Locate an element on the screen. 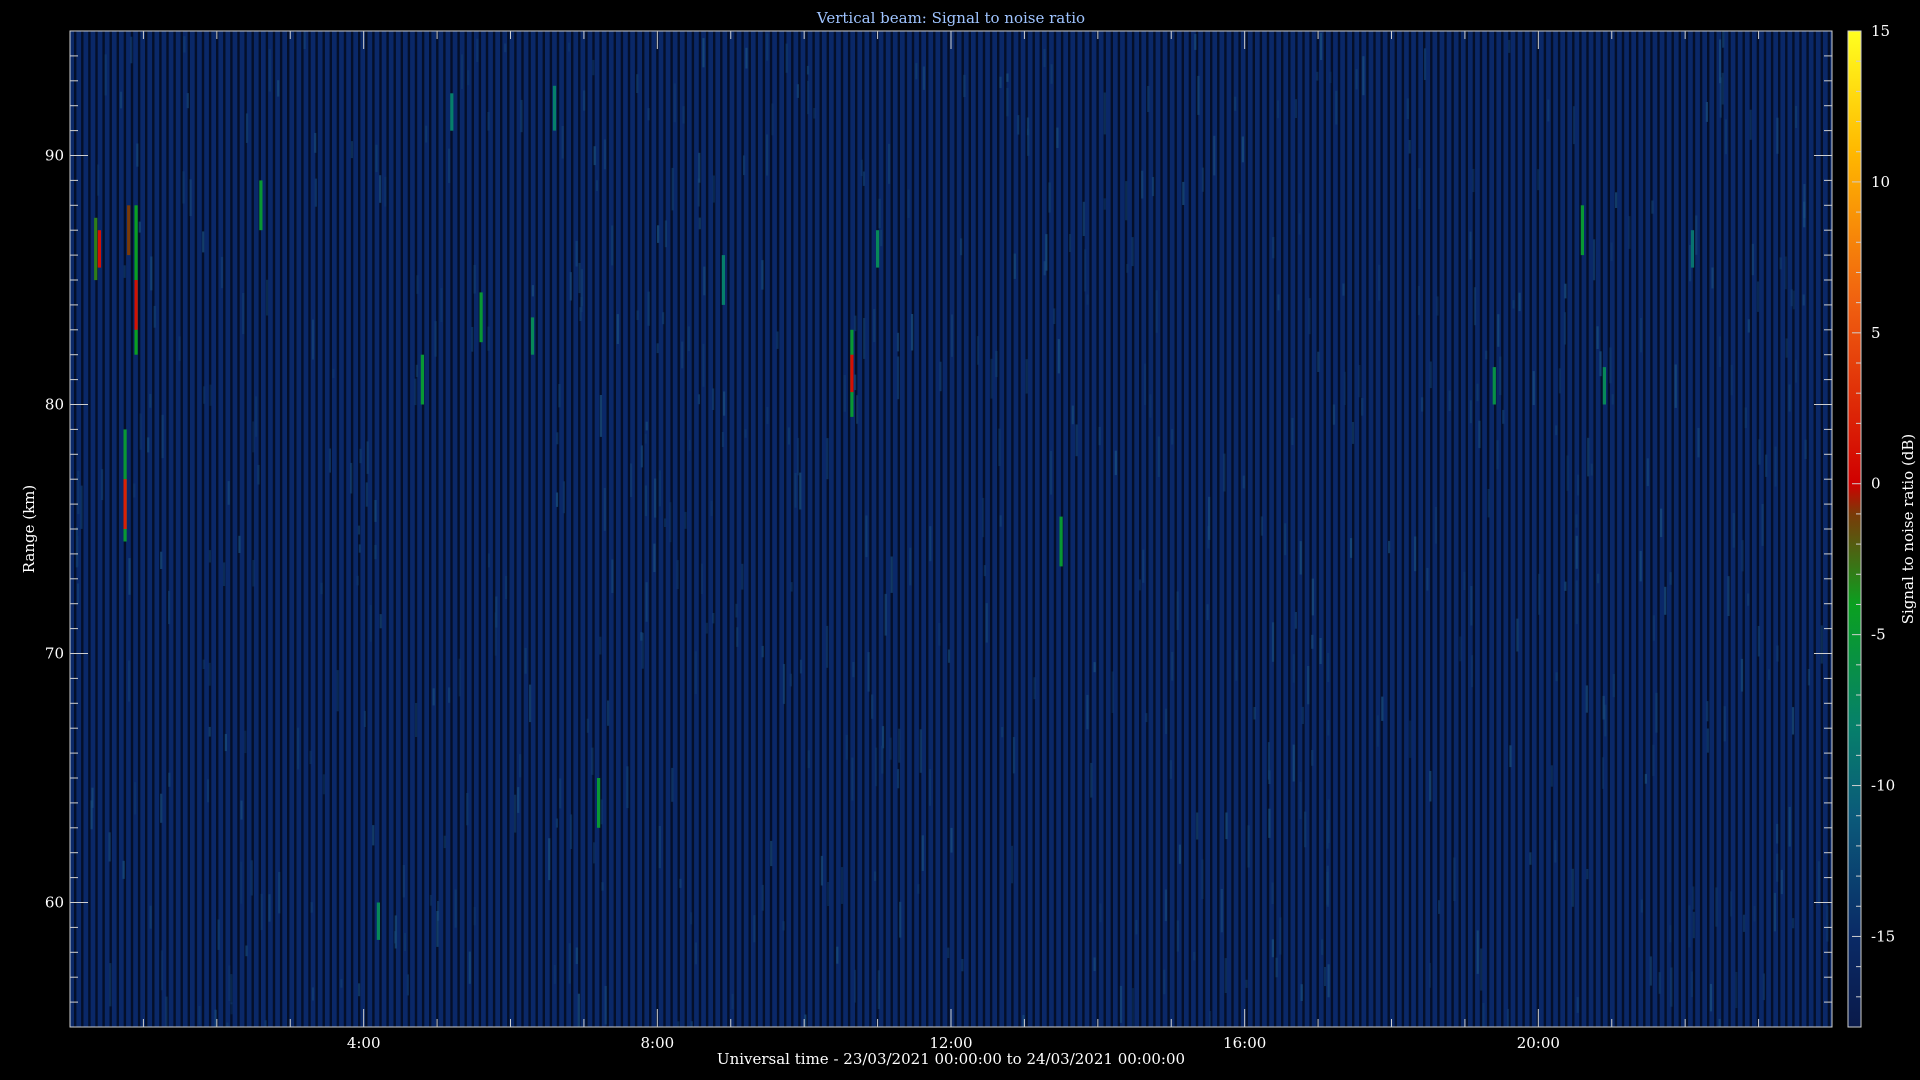 This screenshot has width=1920, height=1080. y-tick-label: 70 is located at coordinates (54, 654).